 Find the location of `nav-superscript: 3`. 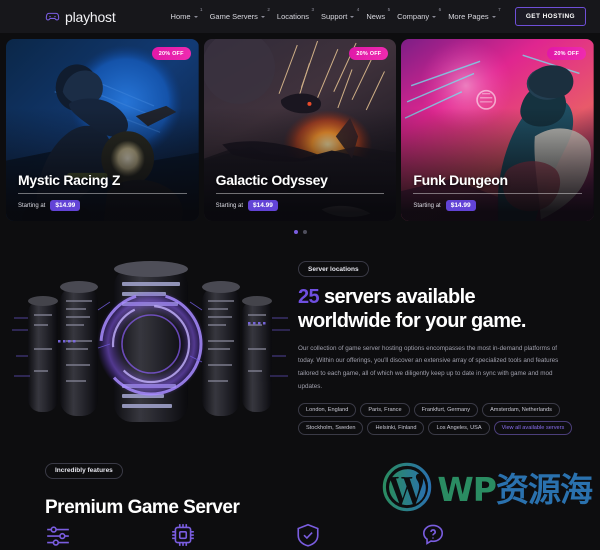

nav-superscript: 3 is located at coordinates (313, 9).